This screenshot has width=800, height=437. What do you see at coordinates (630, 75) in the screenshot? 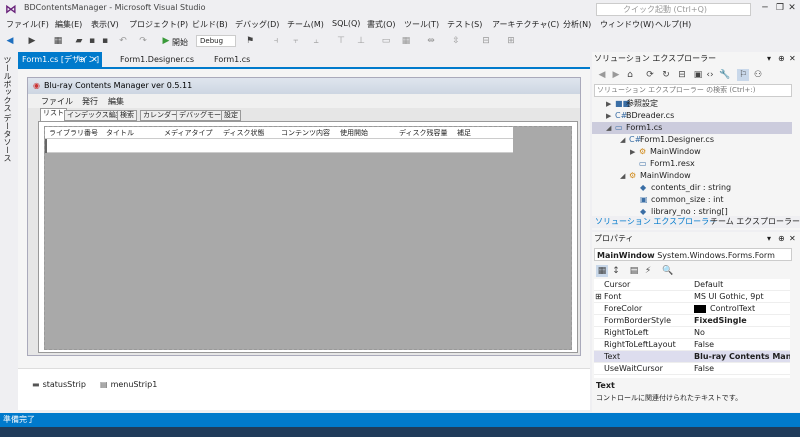
I see `home-icon: ⌂` at bounding box center [630, 75].